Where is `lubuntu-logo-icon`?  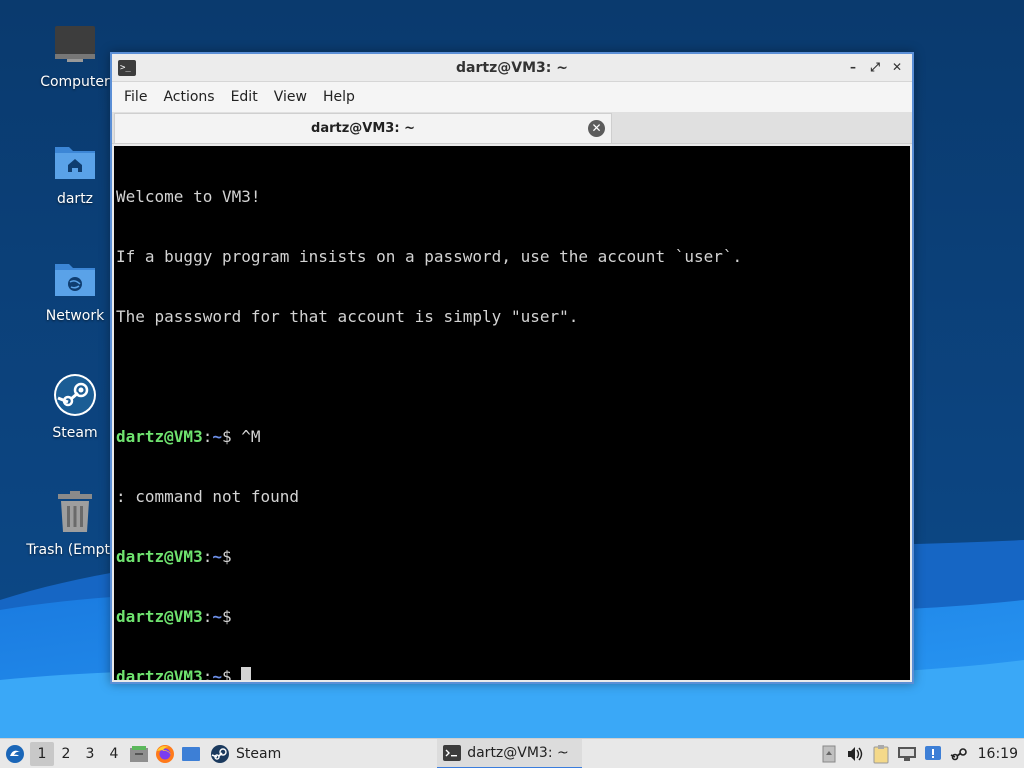 lubuntu-logo-icon is located at coordinates (15, 753).